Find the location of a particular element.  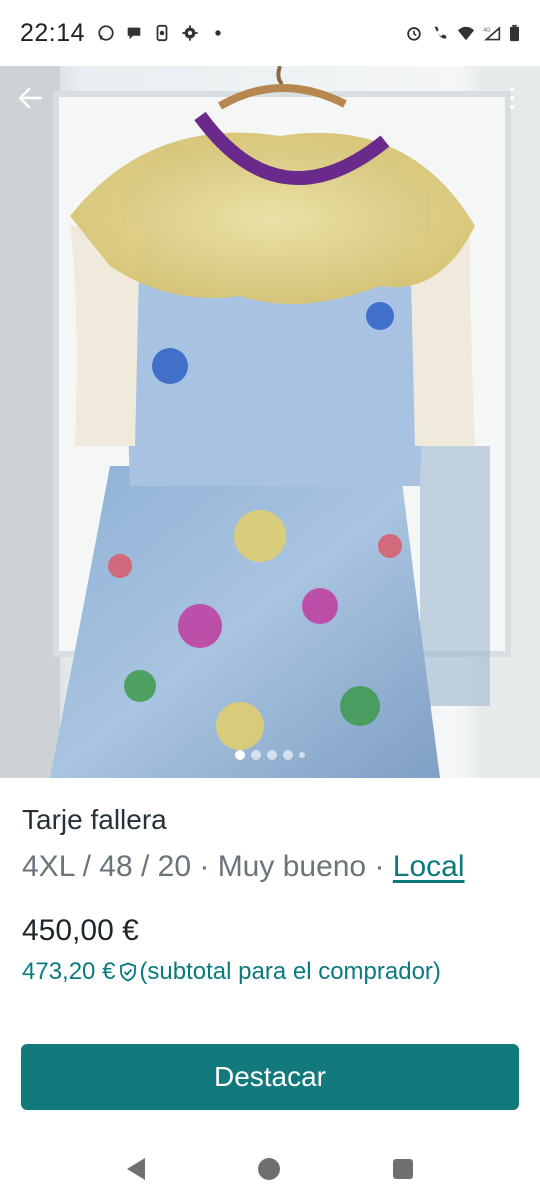

shield-check-icon is located at coordinates (128, 972).